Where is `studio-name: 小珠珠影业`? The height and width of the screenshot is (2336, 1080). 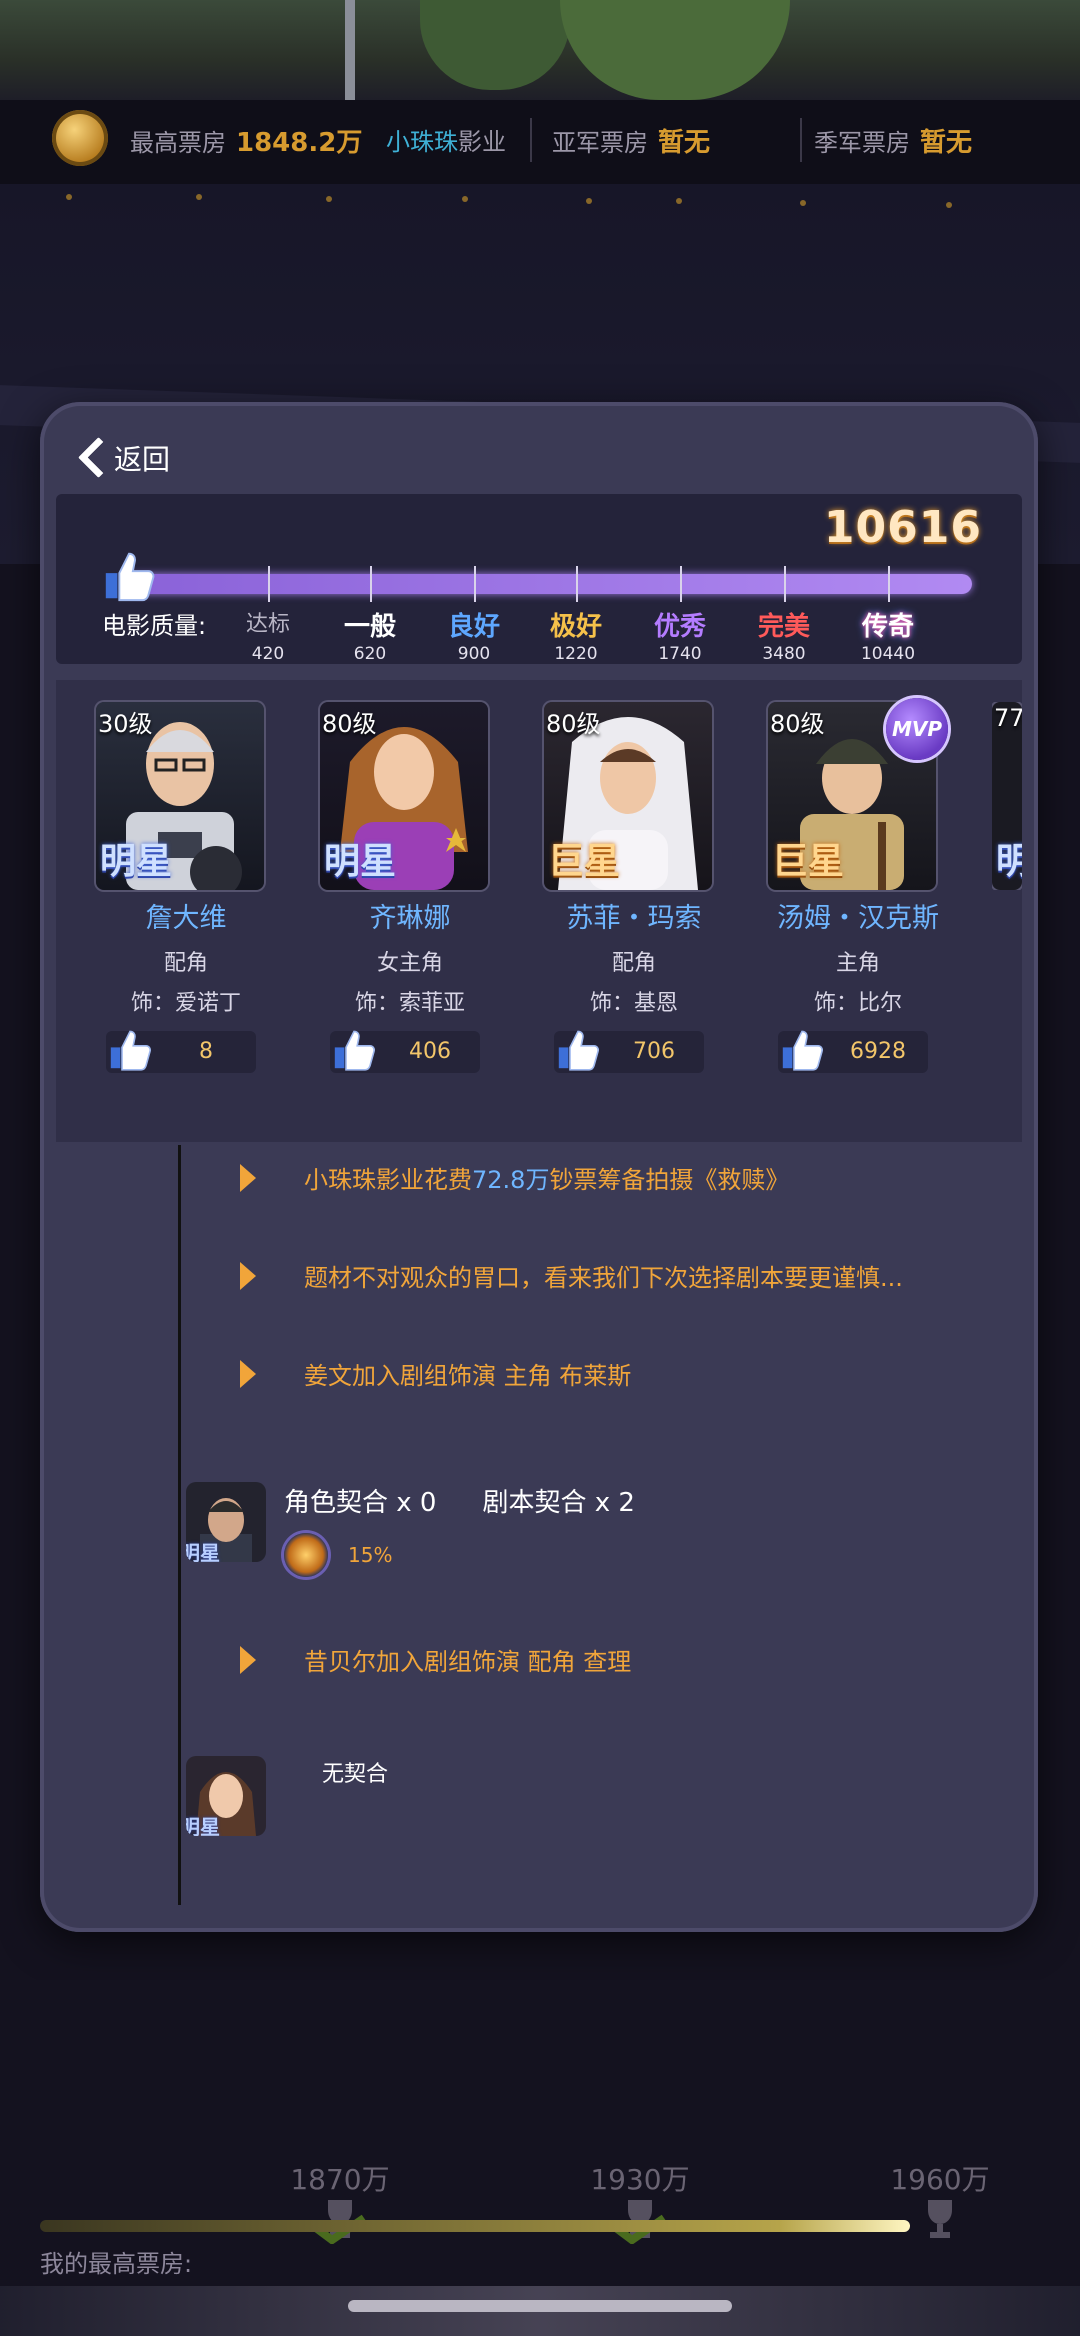
studio-name: 小珠珠影业 is located at coordinates (446, 139).